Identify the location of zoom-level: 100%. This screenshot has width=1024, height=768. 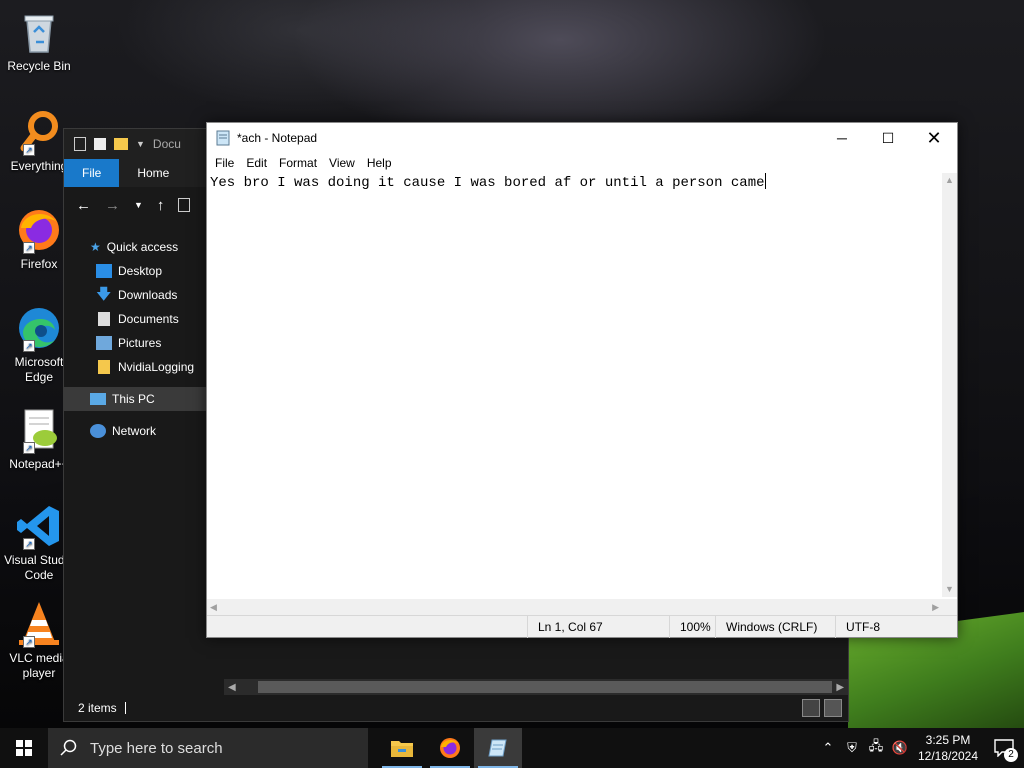
(692, 627).